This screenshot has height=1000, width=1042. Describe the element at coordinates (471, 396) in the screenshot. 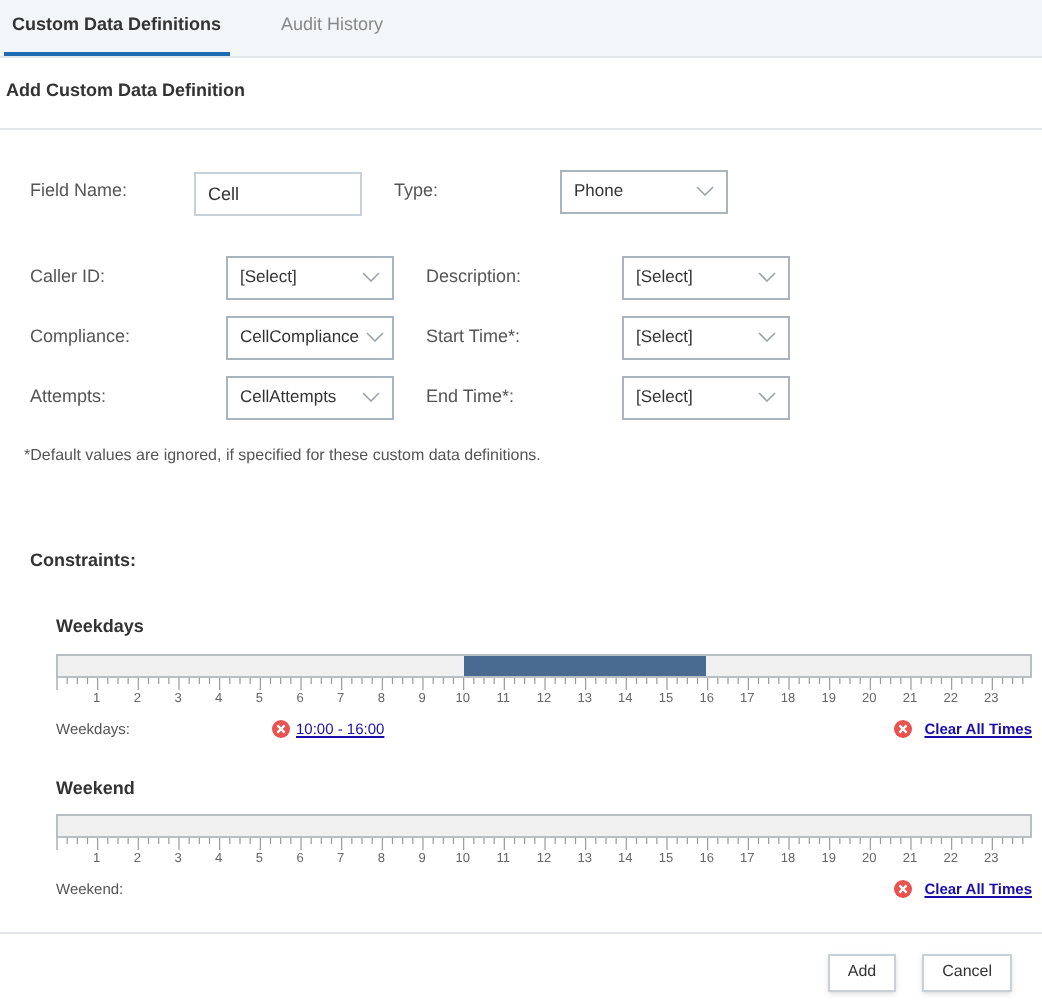

I see `field-label: End Time*:` at that location.